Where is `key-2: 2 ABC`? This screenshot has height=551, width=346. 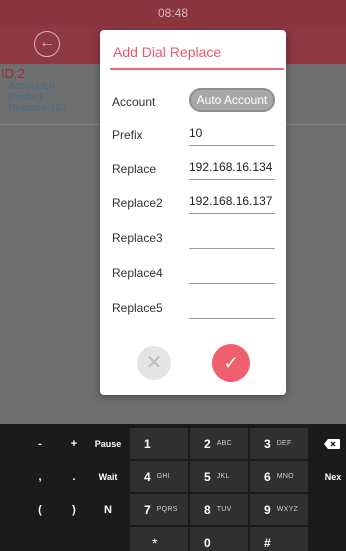 key-2: 2 ABC is located at coordinates (219, 443).